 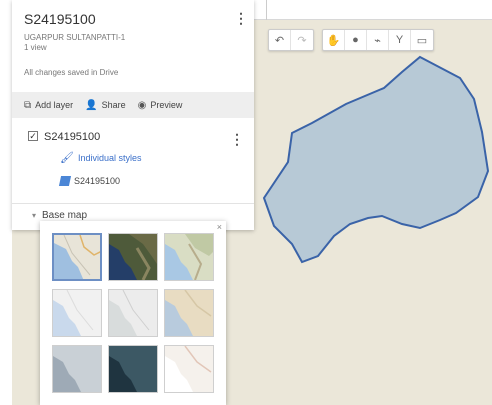 I want to click on share-button: 👤 Share, so click(x=105, y=105).